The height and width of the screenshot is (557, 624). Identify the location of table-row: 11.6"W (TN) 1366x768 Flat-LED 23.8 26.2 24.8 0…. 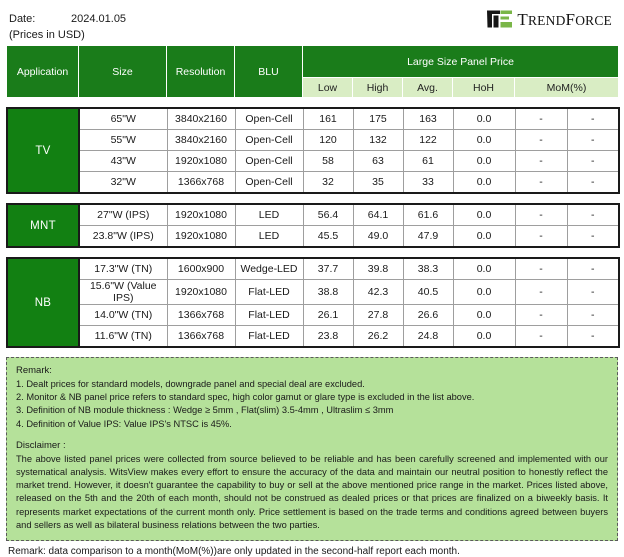
(313, 336).